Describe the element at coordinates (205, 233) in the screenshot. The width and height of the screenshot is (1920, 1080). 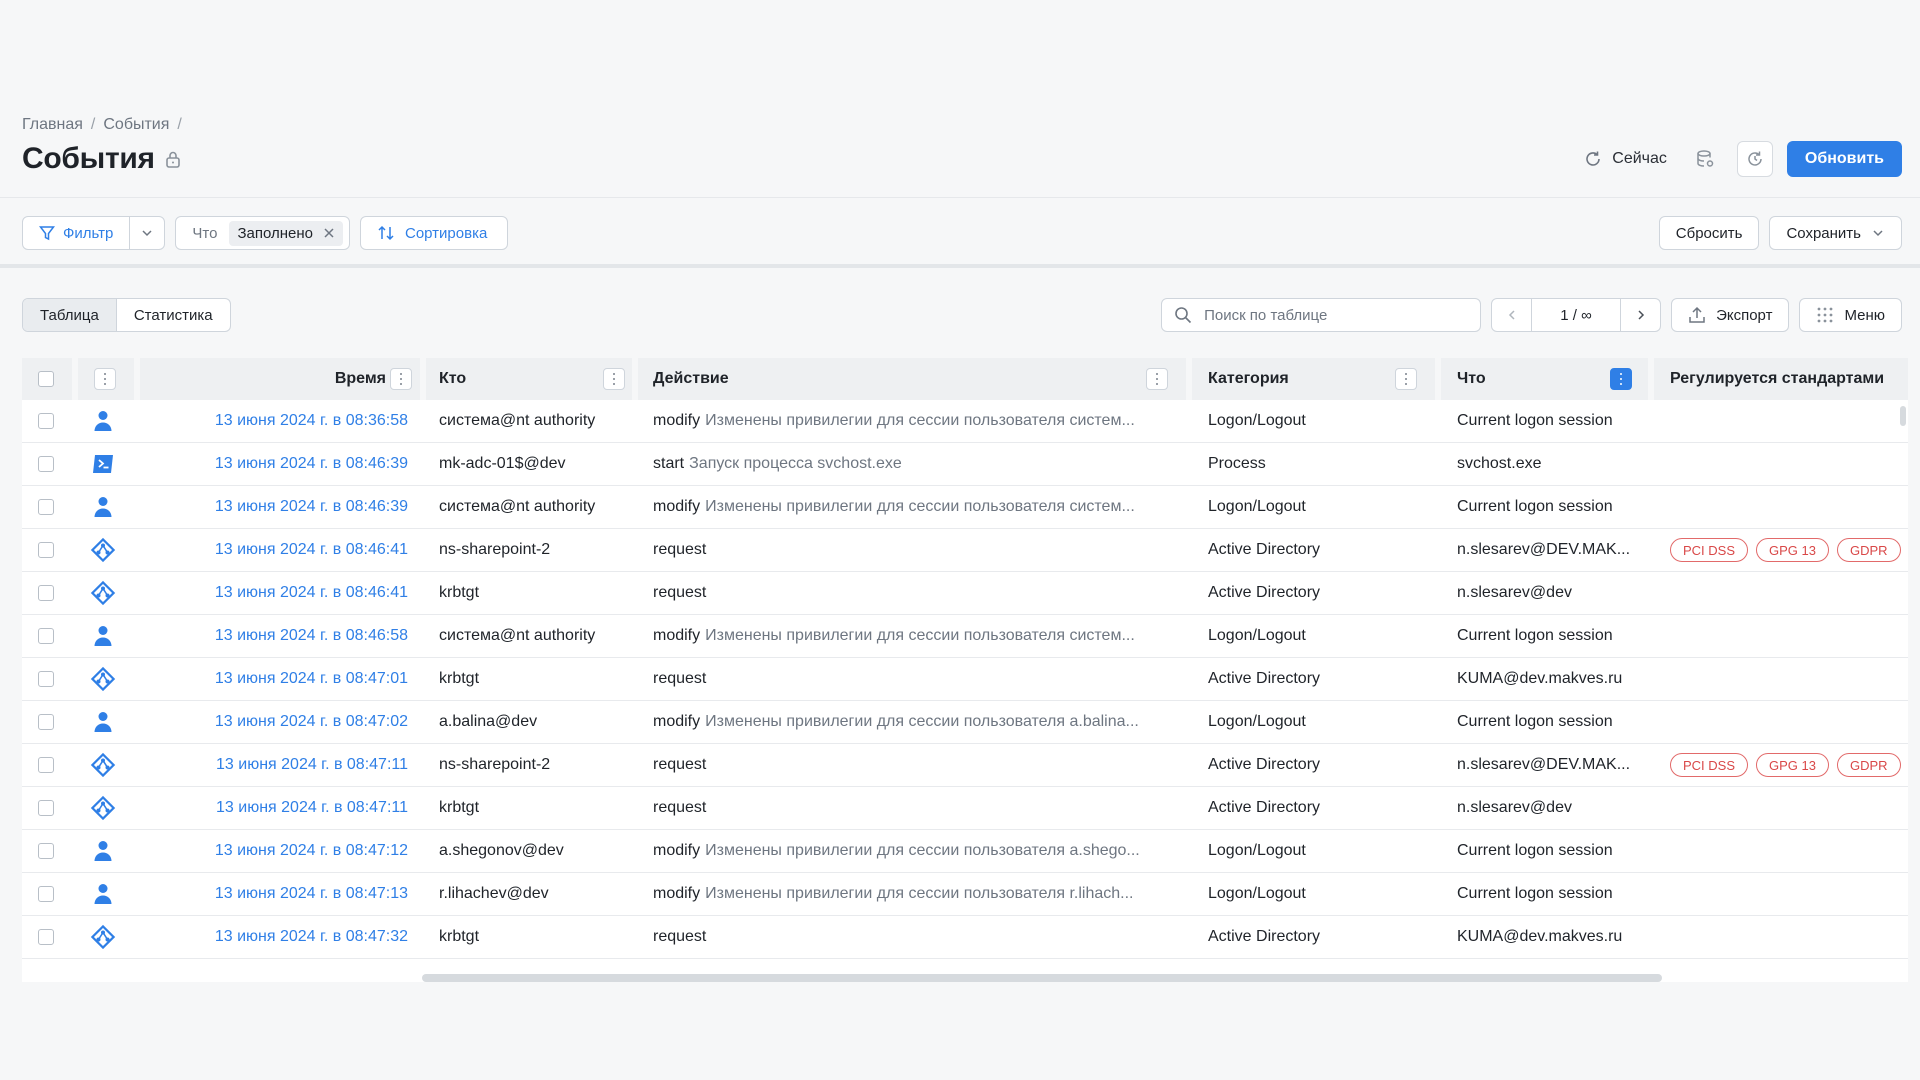
I see `filter-chip-key: Что` at that location.